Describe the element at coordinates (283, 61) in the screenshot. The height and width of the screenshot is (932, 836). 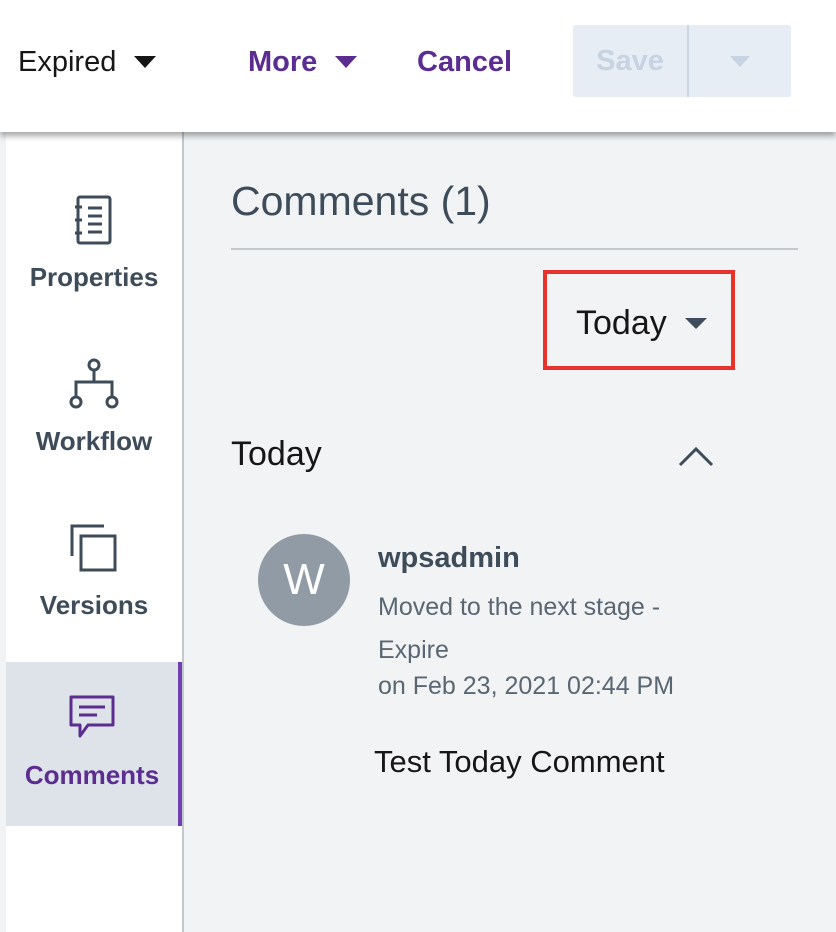
I see `more-label: More` at that location.